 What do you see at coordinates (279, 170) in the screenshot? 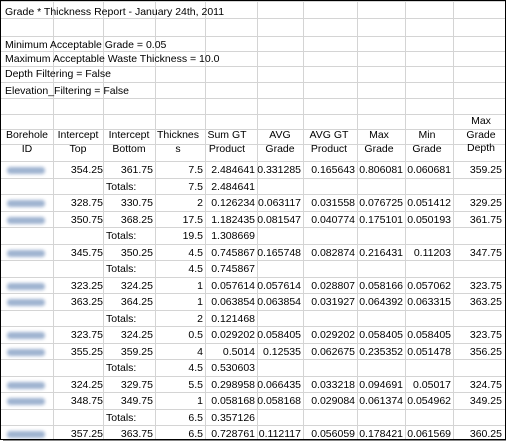
I see `cell-avg: 0.331285` at bounding box center [279, 170].